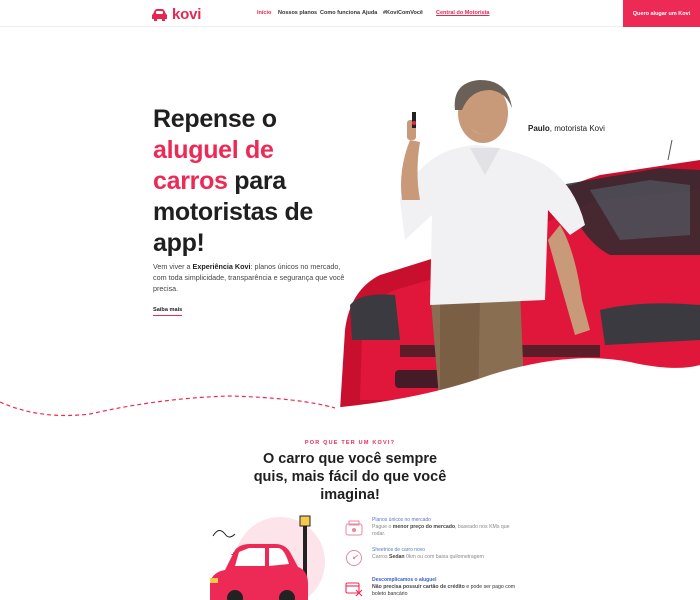 This screenshot has height=600, width=700. What do you see at coordinates (354, 528) in the screenshot?
I see `price-tag-icon` at bounding box center [354, 528].